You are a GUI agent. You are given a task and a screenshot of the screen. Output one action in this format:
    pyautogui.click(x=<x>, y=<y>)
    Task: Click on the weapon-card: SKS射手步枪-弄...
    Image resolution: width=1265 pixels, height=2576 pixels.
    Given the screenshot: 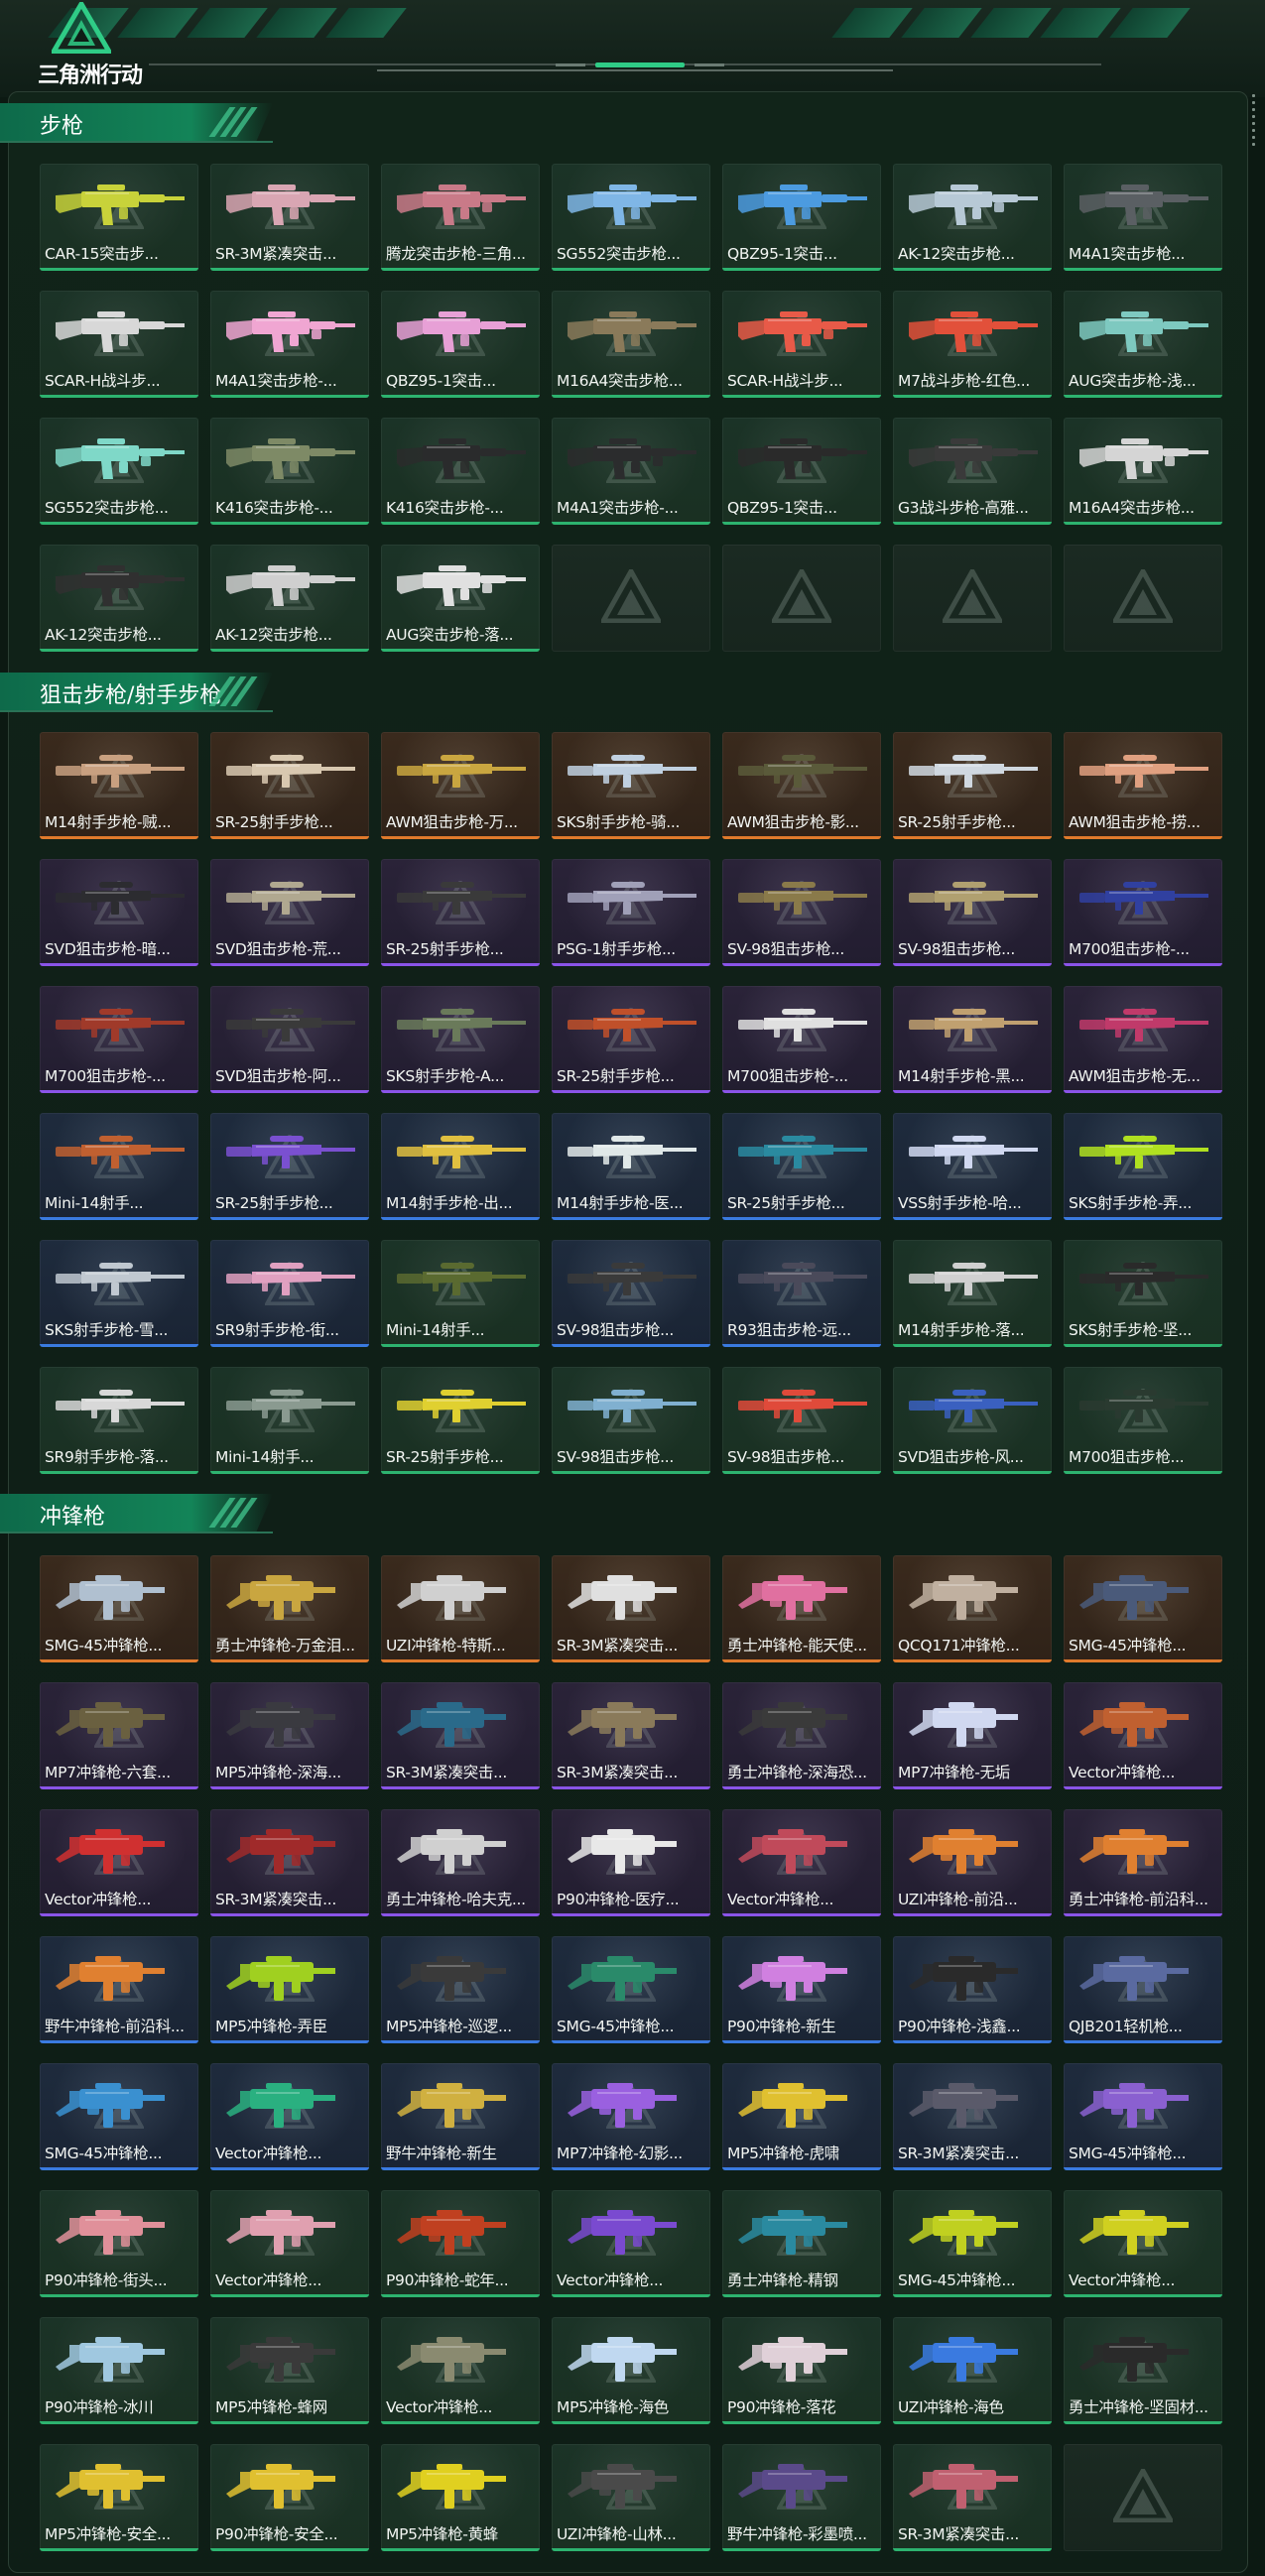 What is the action you would take?
    pyautogui.click(x=1143, y=1166)
    